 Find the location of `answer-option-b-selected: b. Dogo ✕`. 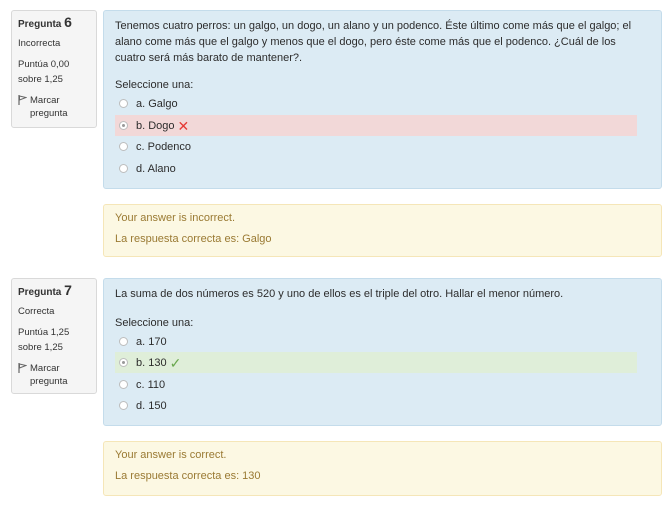

answer-option-b-selected: b. Dogo ✕ is located at coordinates (376, 125).